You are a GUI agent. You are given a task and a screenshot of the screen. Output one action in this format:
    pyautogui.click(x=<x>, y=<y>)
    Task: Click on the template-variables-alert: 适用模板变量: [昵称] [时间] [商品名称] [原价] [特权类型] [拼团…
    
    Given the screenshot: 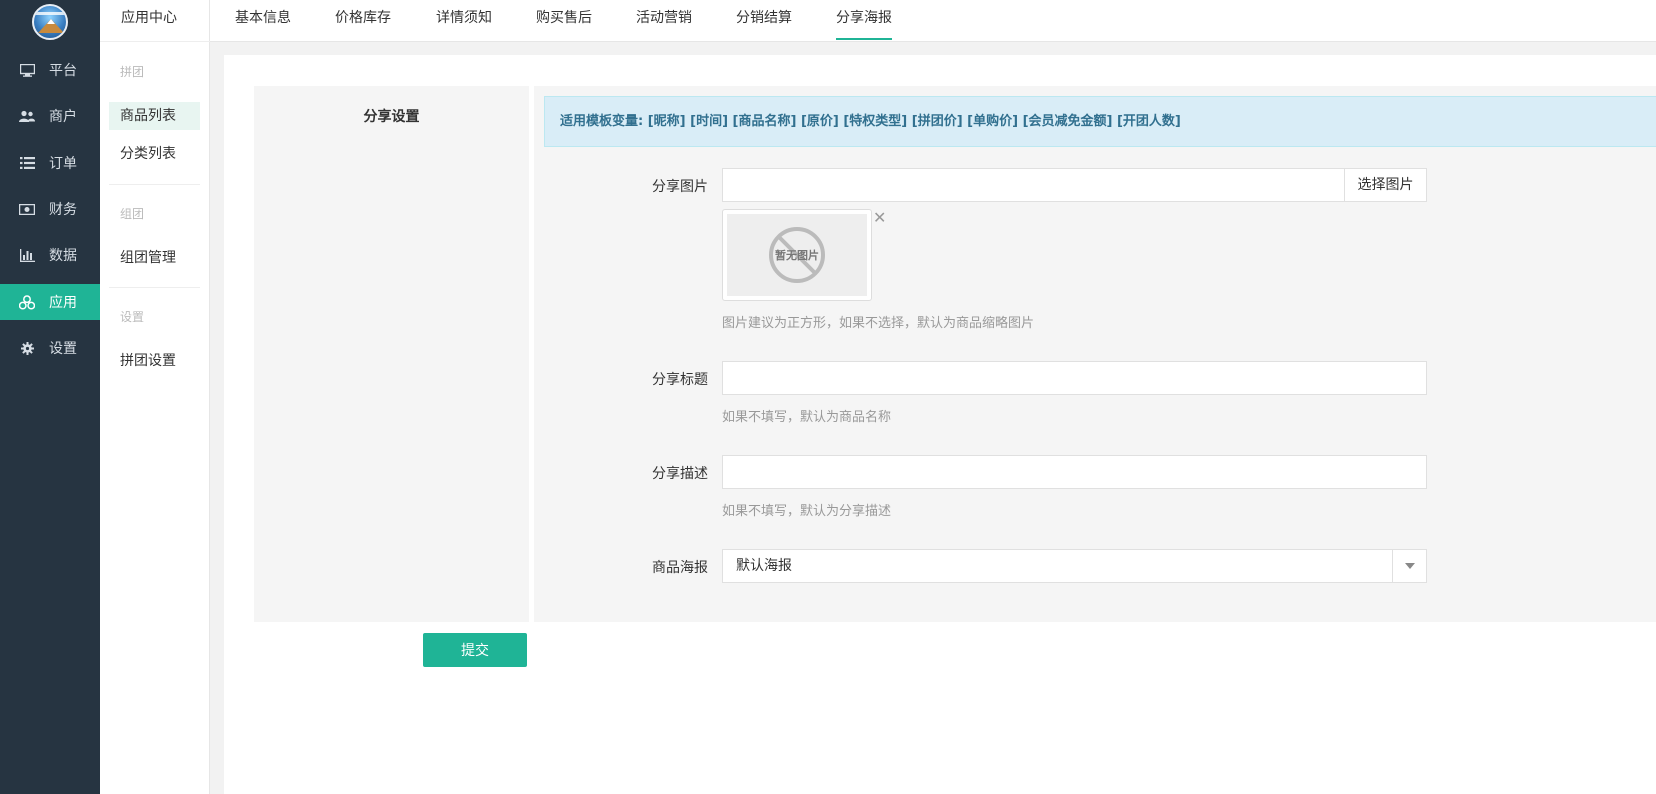 What is the action you would take?
    pyautogui.click(x=1100, y=121)
    